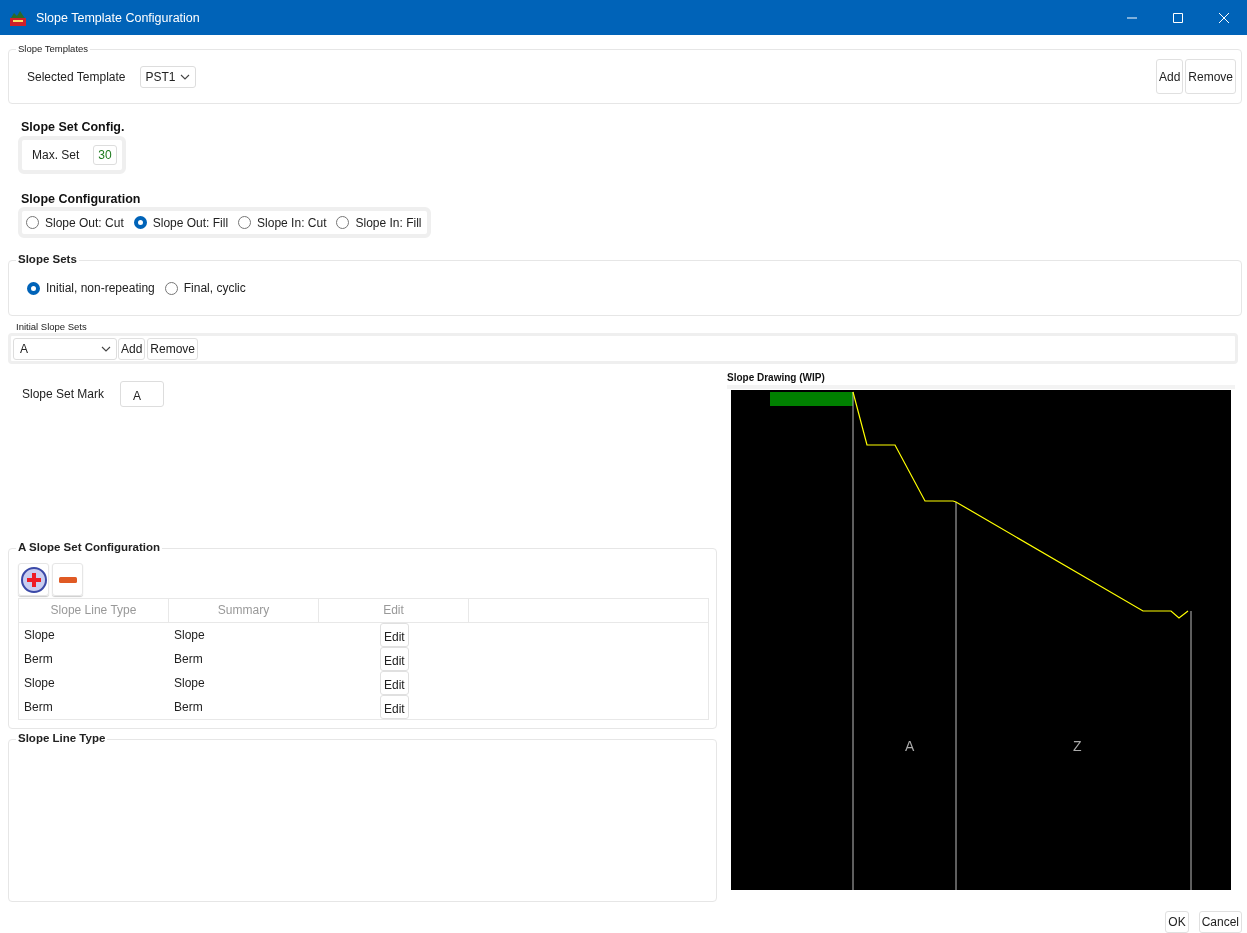  I want to click on group-legend: A Slope Set Configuration, so click(89, 547).